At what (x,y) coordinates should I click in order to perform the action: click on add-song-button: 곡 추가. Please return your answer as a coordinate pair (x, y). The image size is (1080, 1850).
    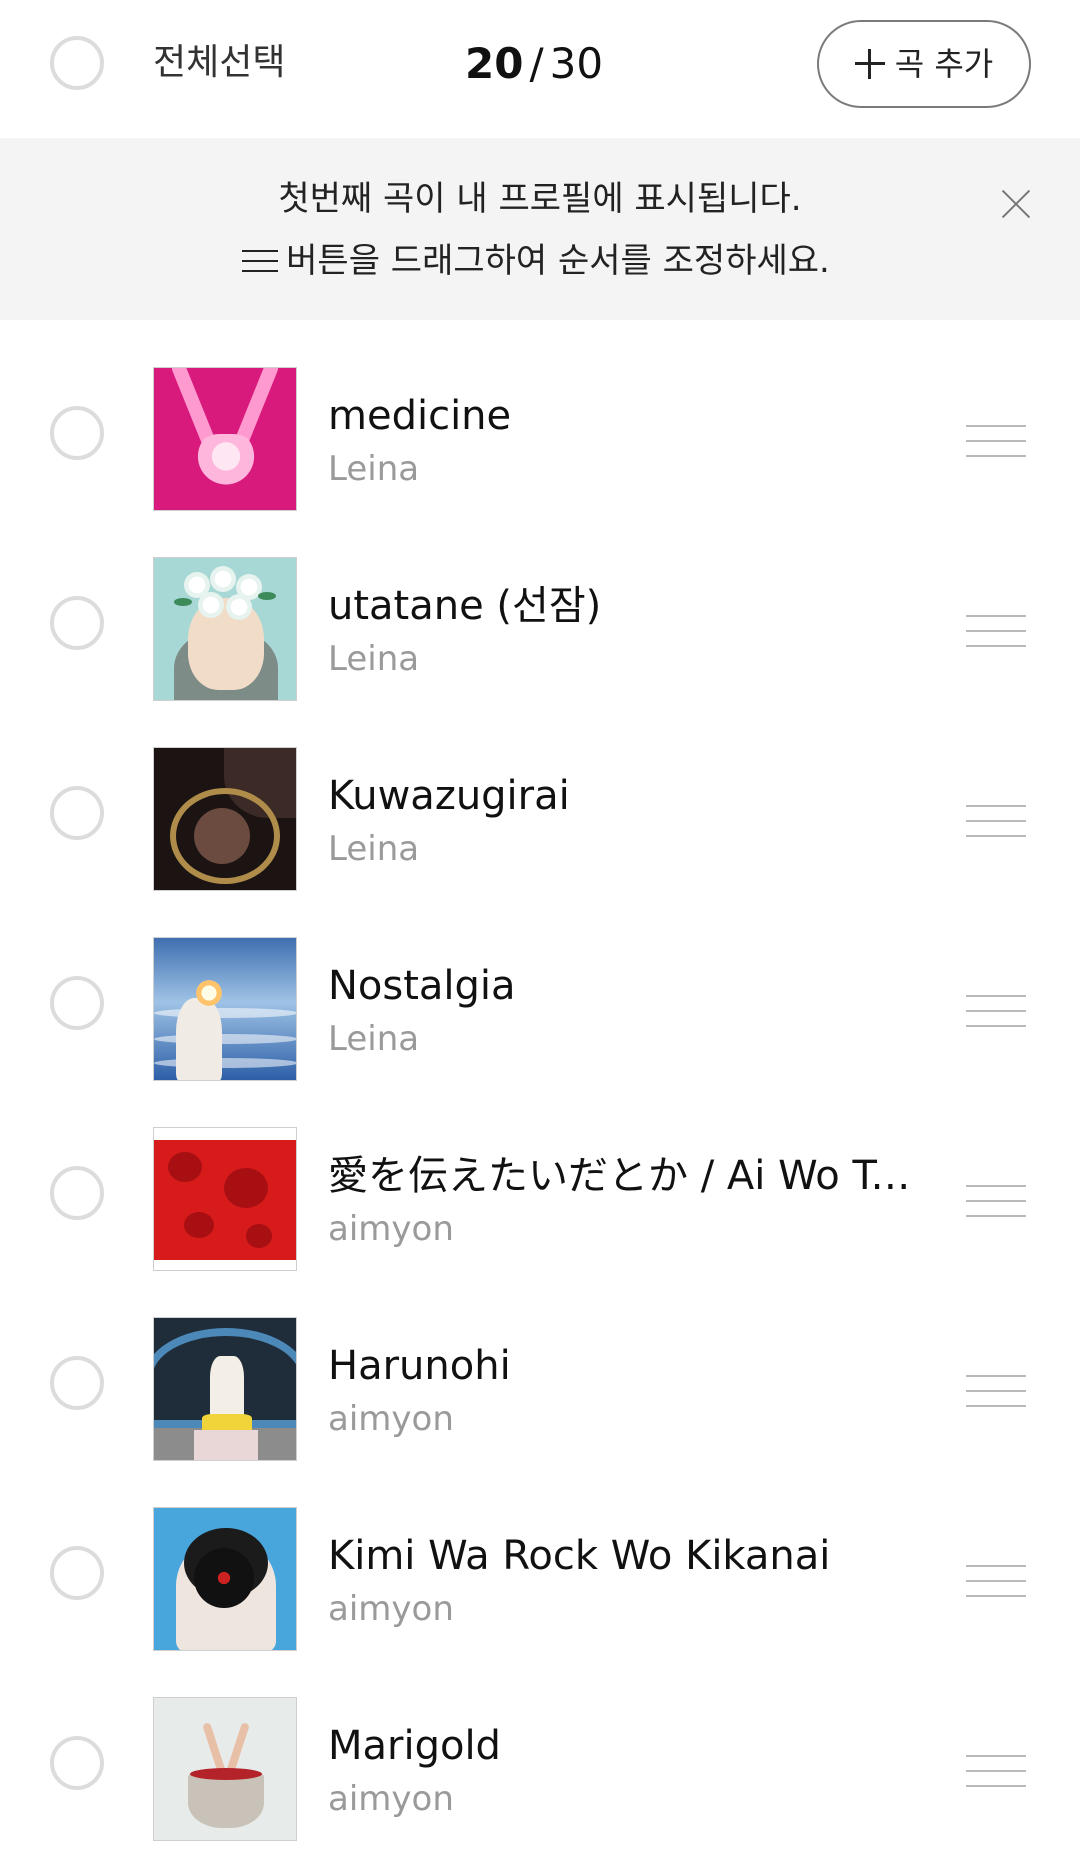
    Looking at the image, I should click on (924, 64).